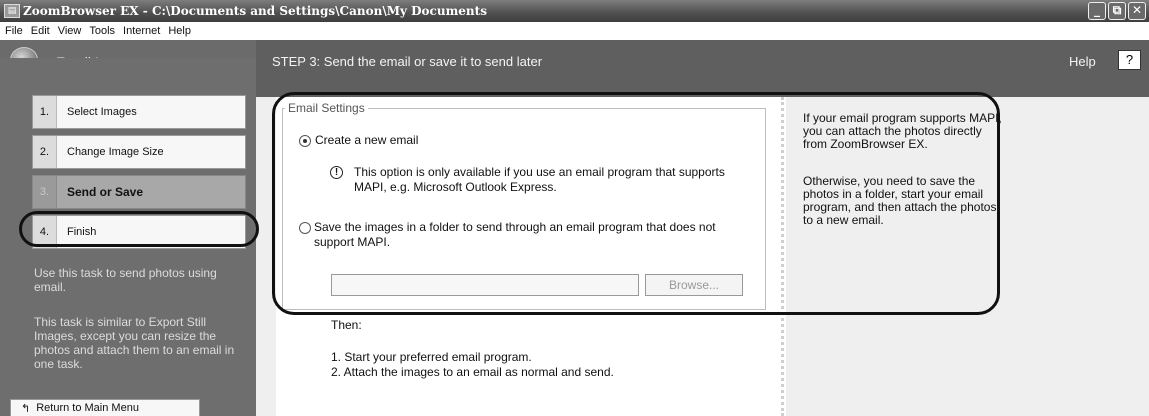 The width and height of the screenshot is (1149, 416). I want to click on step-label: Send or Save, so click(105, 192).